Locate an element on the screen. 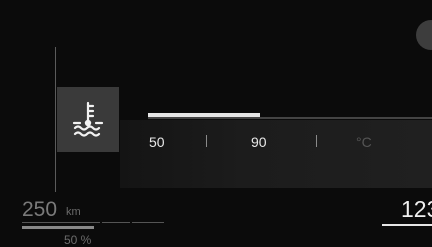 Image resolution: width=432 pixels, height=247 pixels. temperature-gauge-fill is located at coordinates (204, 115).